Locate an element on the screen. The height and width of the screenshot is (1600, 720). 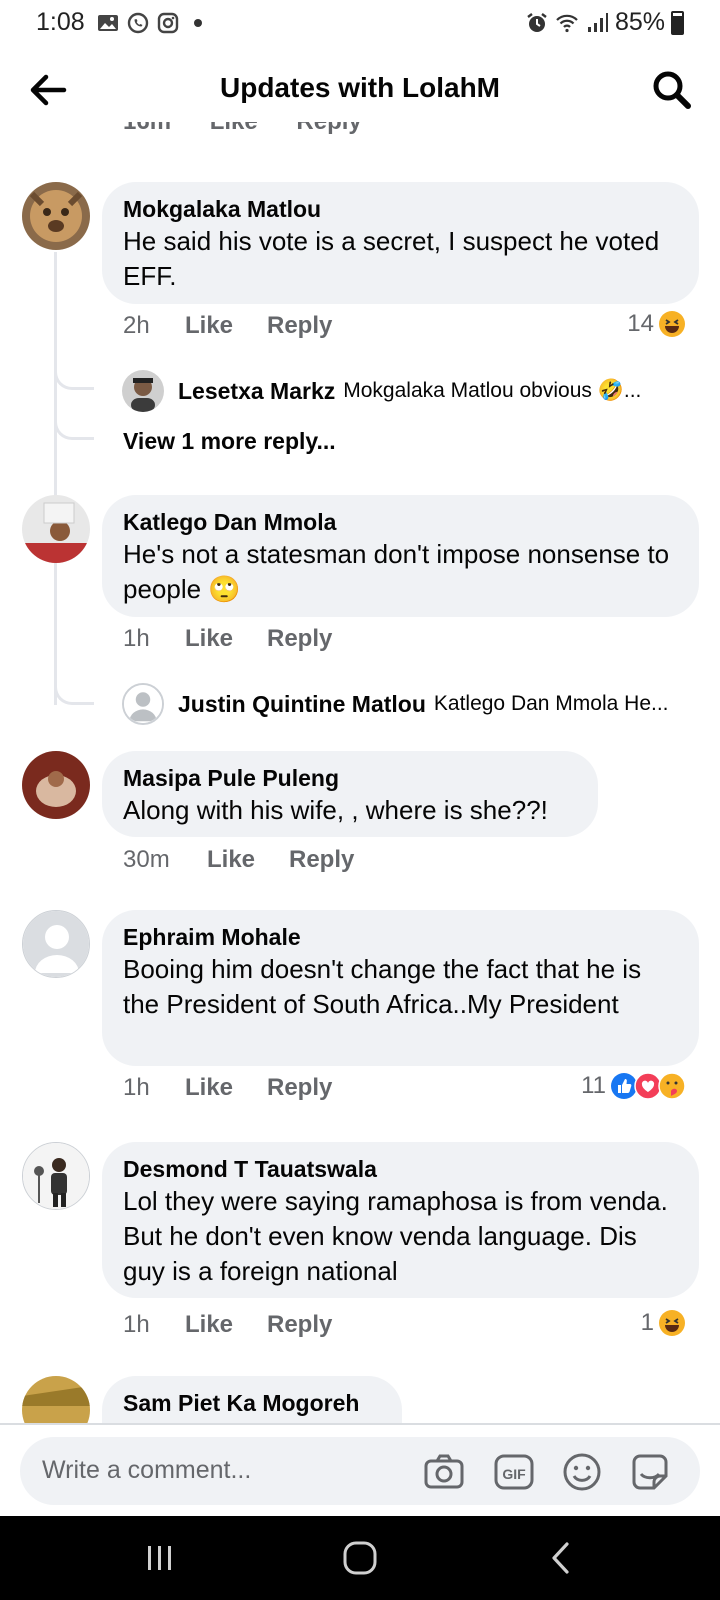
clipped-comment-actions: 16m Like Reply is located at coordinates (258, 129).